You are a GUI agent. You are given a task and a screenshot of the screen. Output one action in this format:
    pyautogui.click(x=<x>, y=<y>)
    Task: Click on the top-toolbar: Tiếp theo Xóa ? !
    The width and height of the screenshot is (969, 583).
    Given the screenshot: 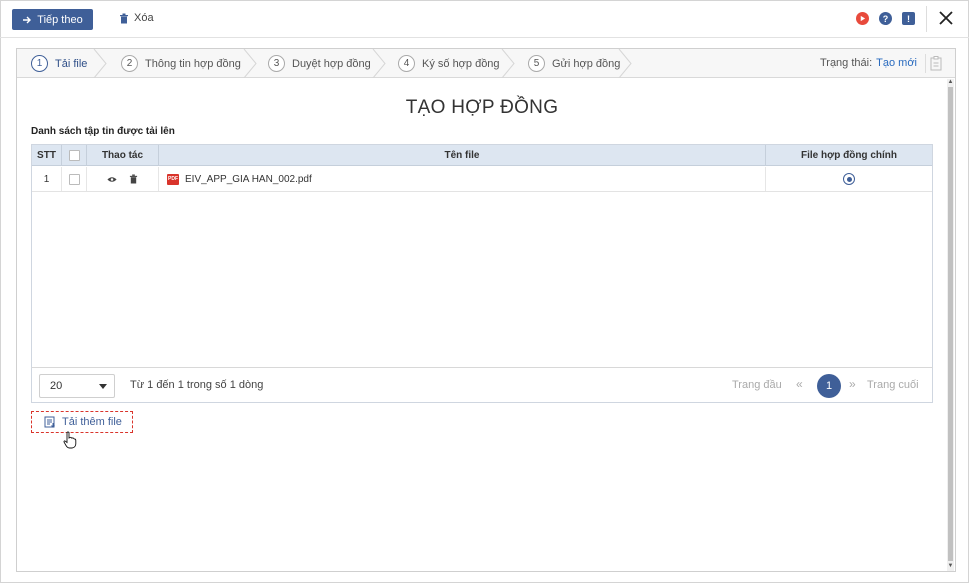 What is the action you would take?
    pyautogui.click(x=484, y=19)
    